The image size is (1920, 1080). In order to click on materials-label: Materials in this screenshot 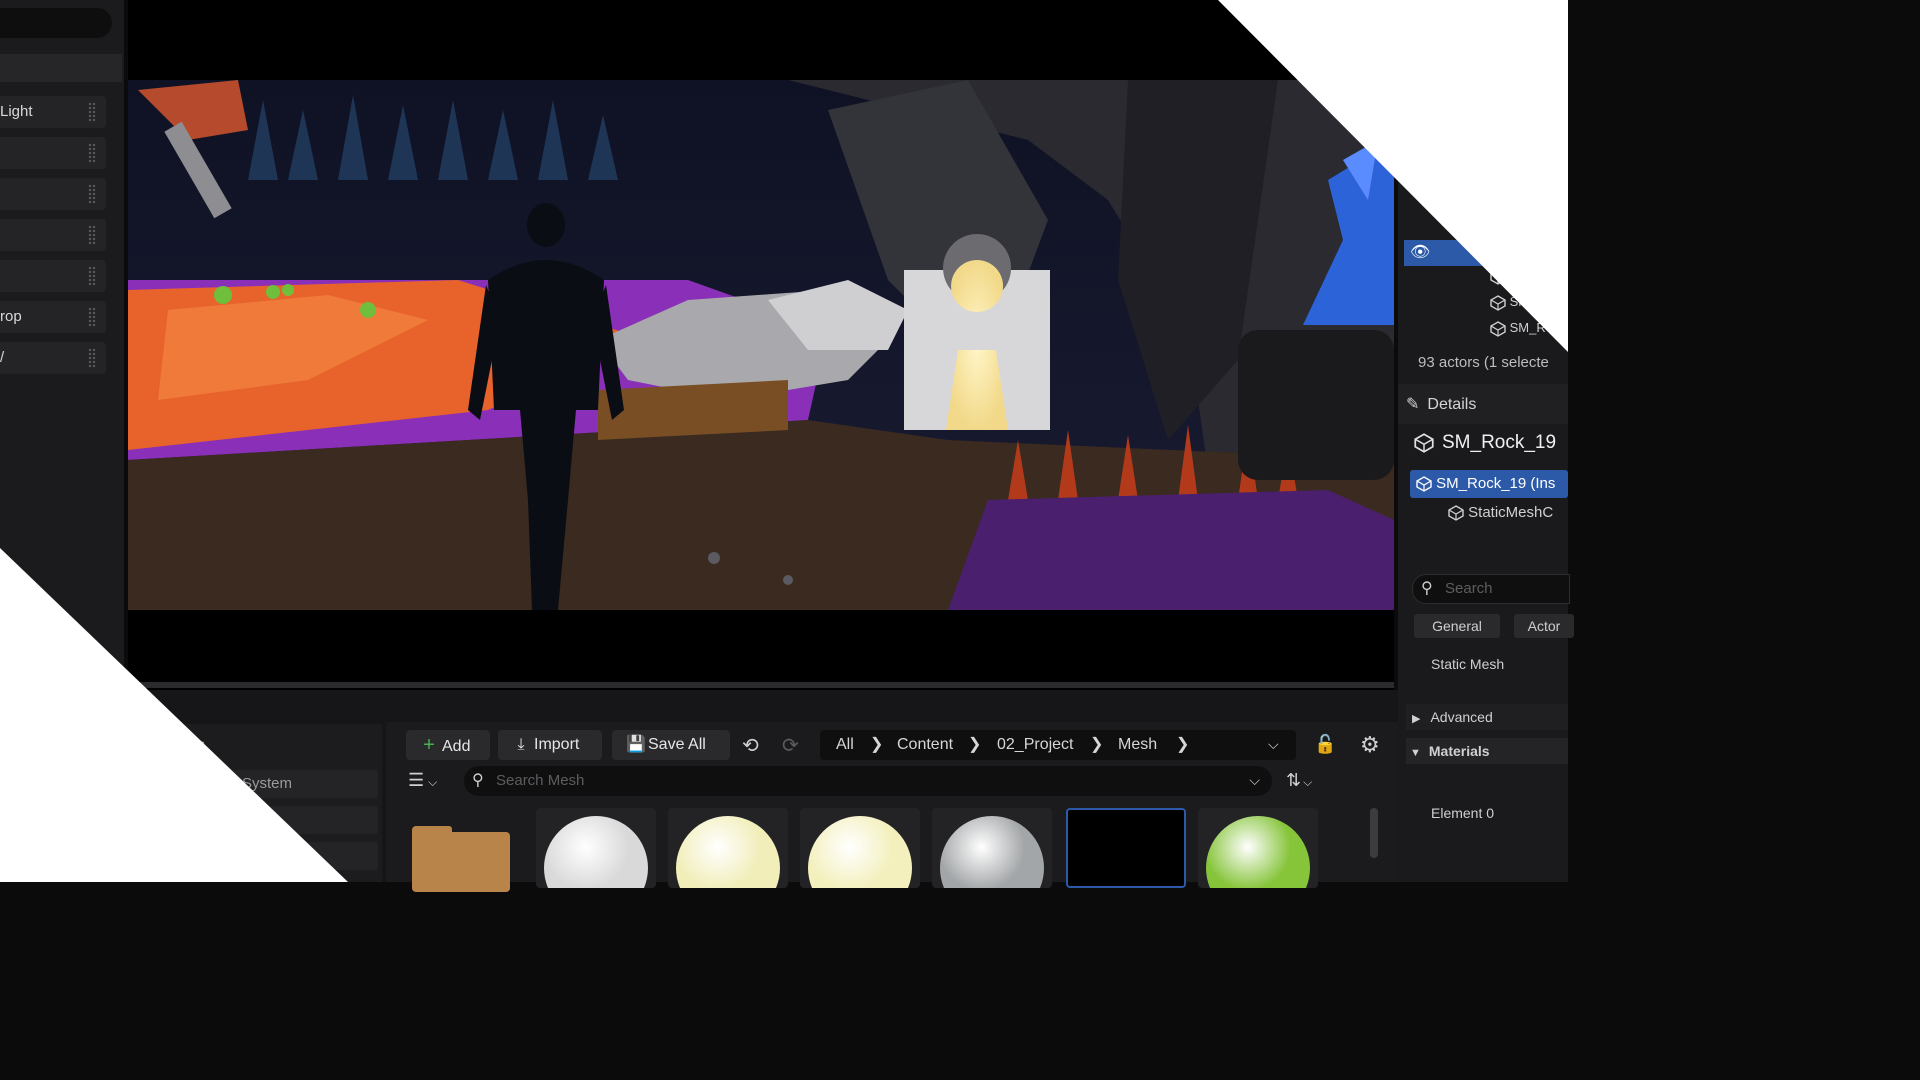, I will do `click(1459, 751)`.